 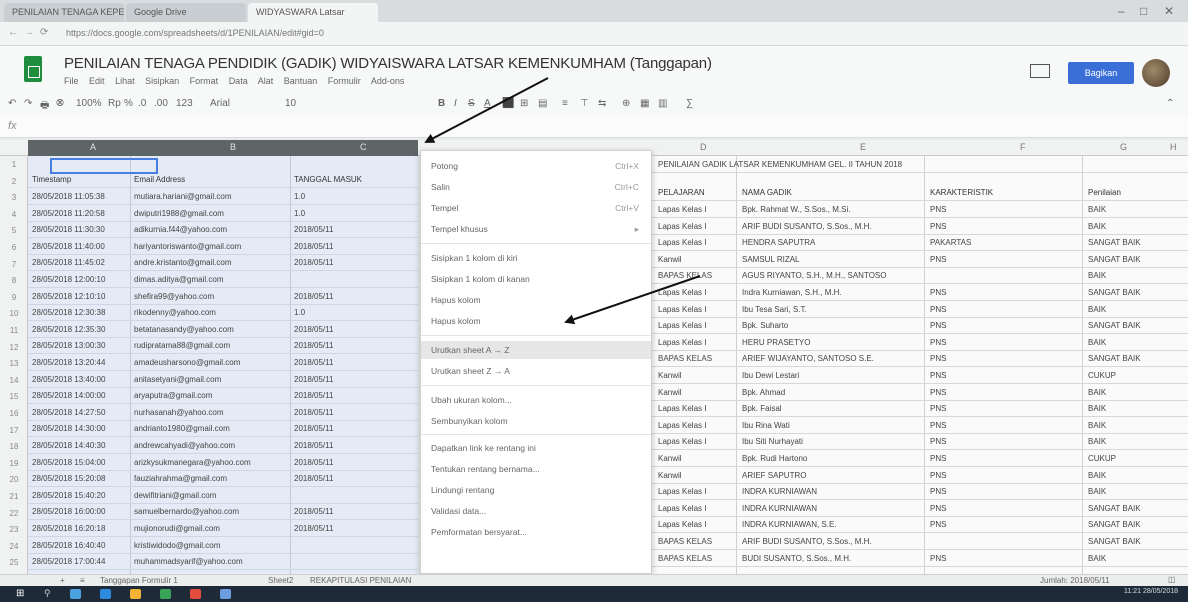 What do you see at coordinates (89, 103) in the screenshot?
I see `zoom-select: 100%` at bounding box center [89, 103].